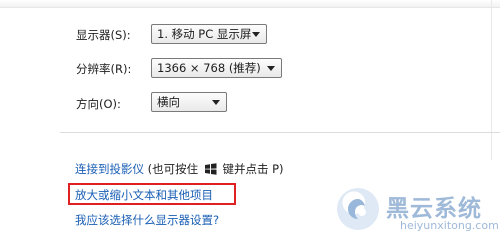  What do you see at coordinates (173, 169) in the screenshot?
I see `projector-hint-prefix: (也可按住` at bounding box center [173, 169].